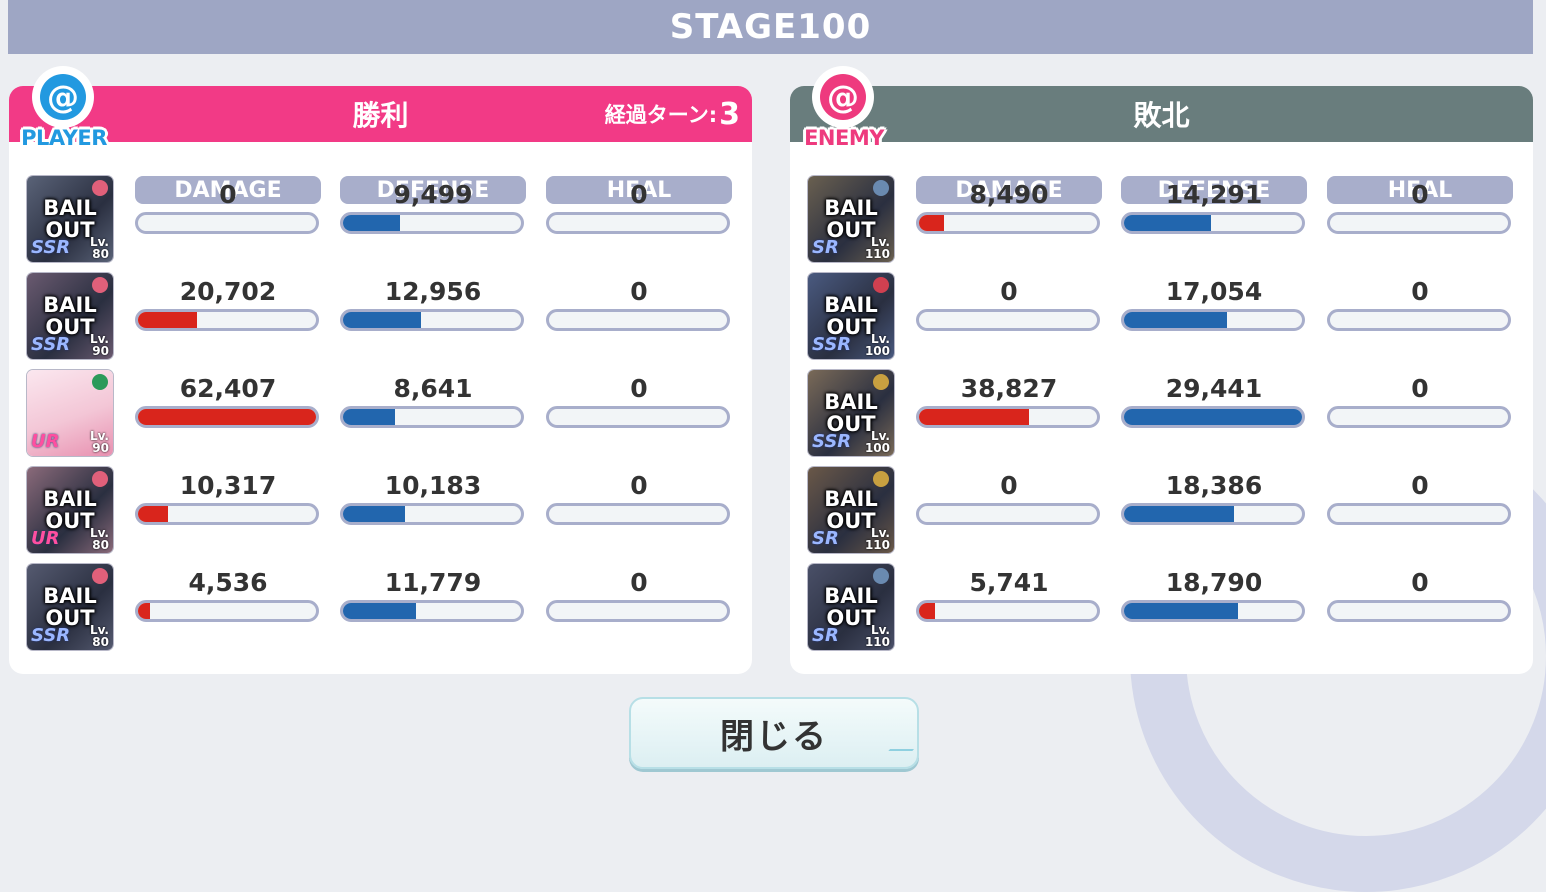 The width and height of the screenshot is (1546, 892). What do you see at coordinates (100, 382) in the screenshot?
I see `attribute-icon` at bounding box center [100, 382].